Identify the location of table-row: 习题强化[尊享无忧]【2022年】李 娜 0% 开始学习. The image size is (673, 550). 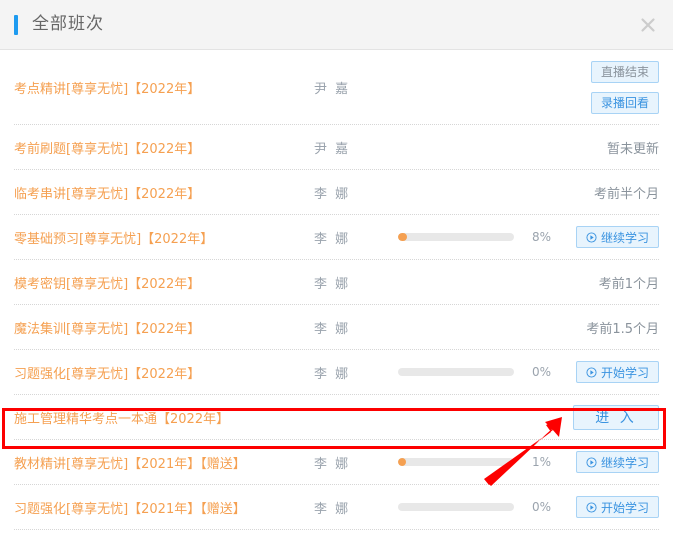
(336, 372).